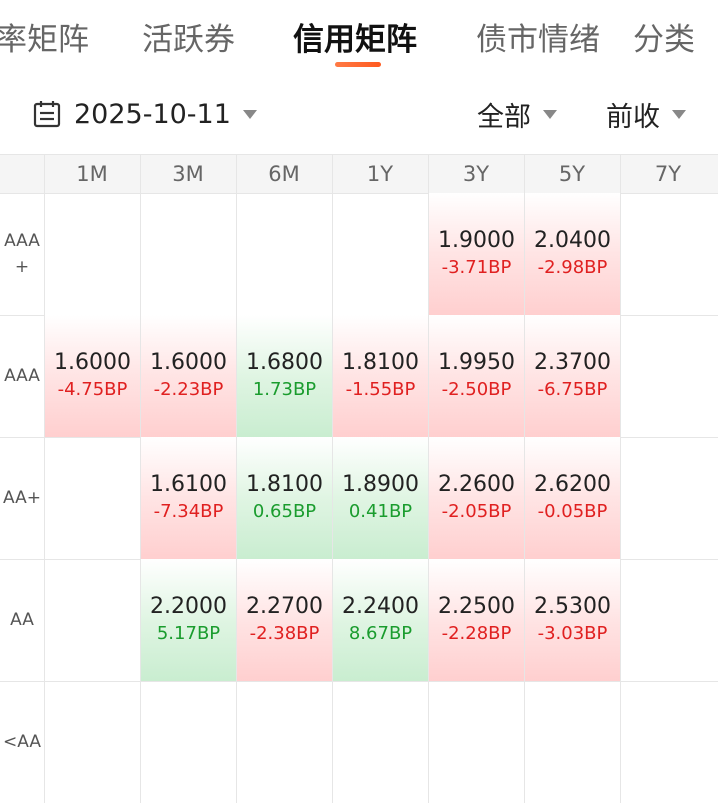  What do you see at coordinates (22, 254) in the screenshot?
I see `row-label: AAA +` at bounding box center [22, 254].